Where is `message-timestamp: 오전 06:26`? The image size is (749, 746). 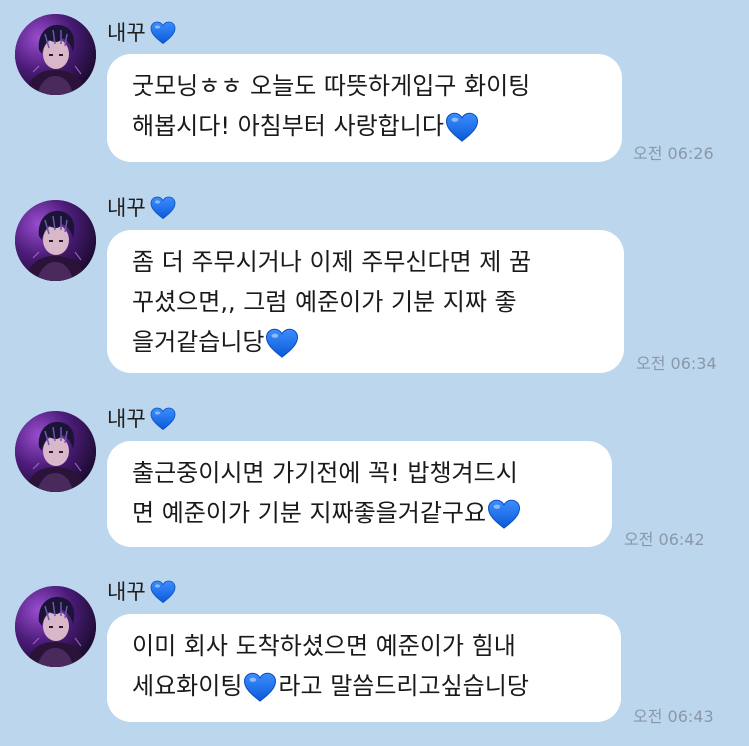
message-timestamp: 오전 06:26 is located at coordinates (673, 153).